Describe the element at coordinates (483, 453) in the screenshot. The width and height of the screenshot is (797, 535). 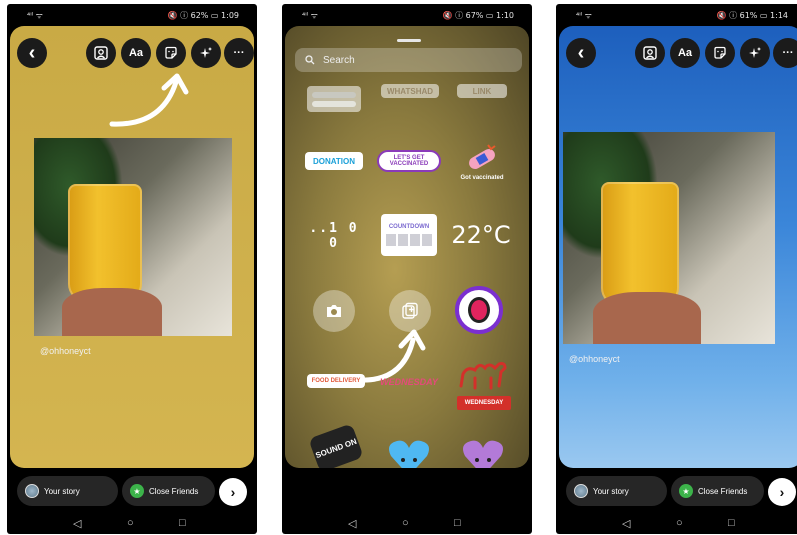
I see `heart-purple-icon` at that location.